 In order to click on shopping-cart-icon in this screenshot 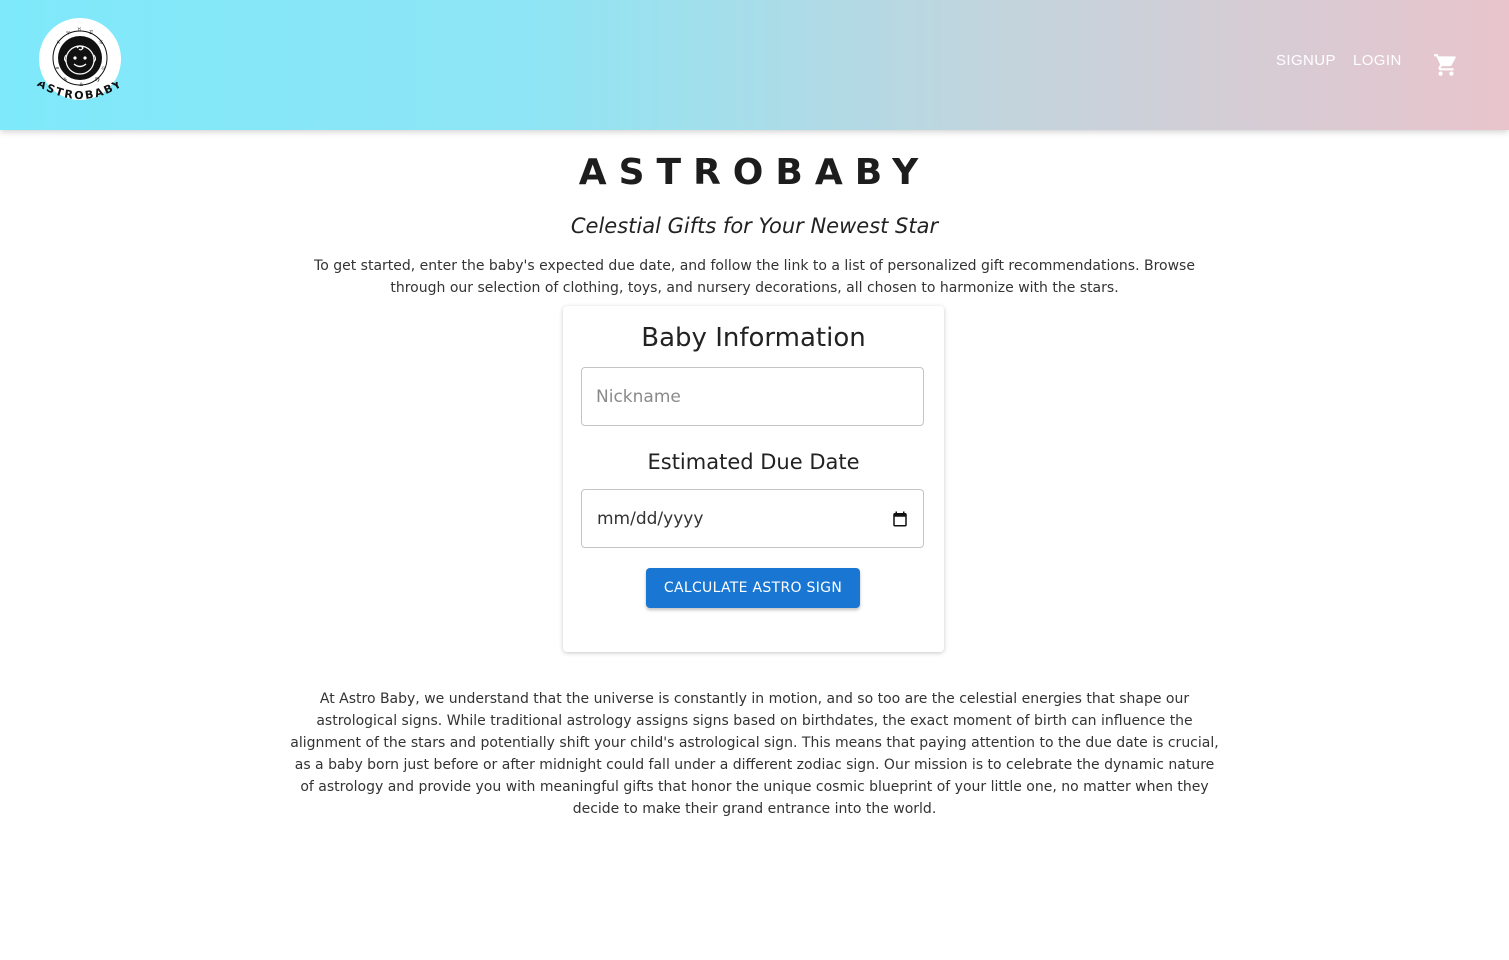, I will do `click(1446, 65)`.